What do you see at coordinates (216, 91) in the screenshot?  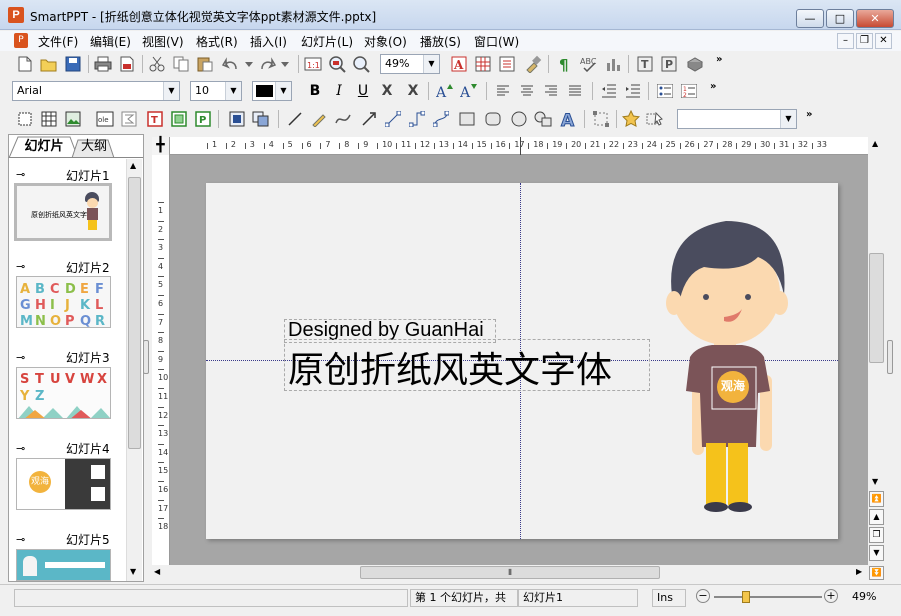 I see `font-size-combo: 10 ▼` at bounding box center [216, 91].